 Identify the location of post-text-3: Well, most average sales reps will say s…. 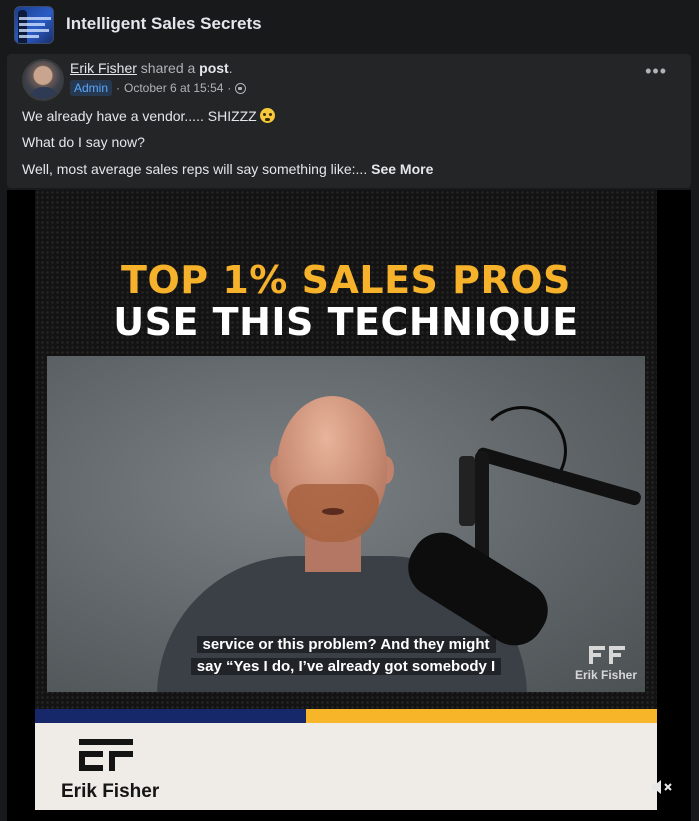
(195, 169).